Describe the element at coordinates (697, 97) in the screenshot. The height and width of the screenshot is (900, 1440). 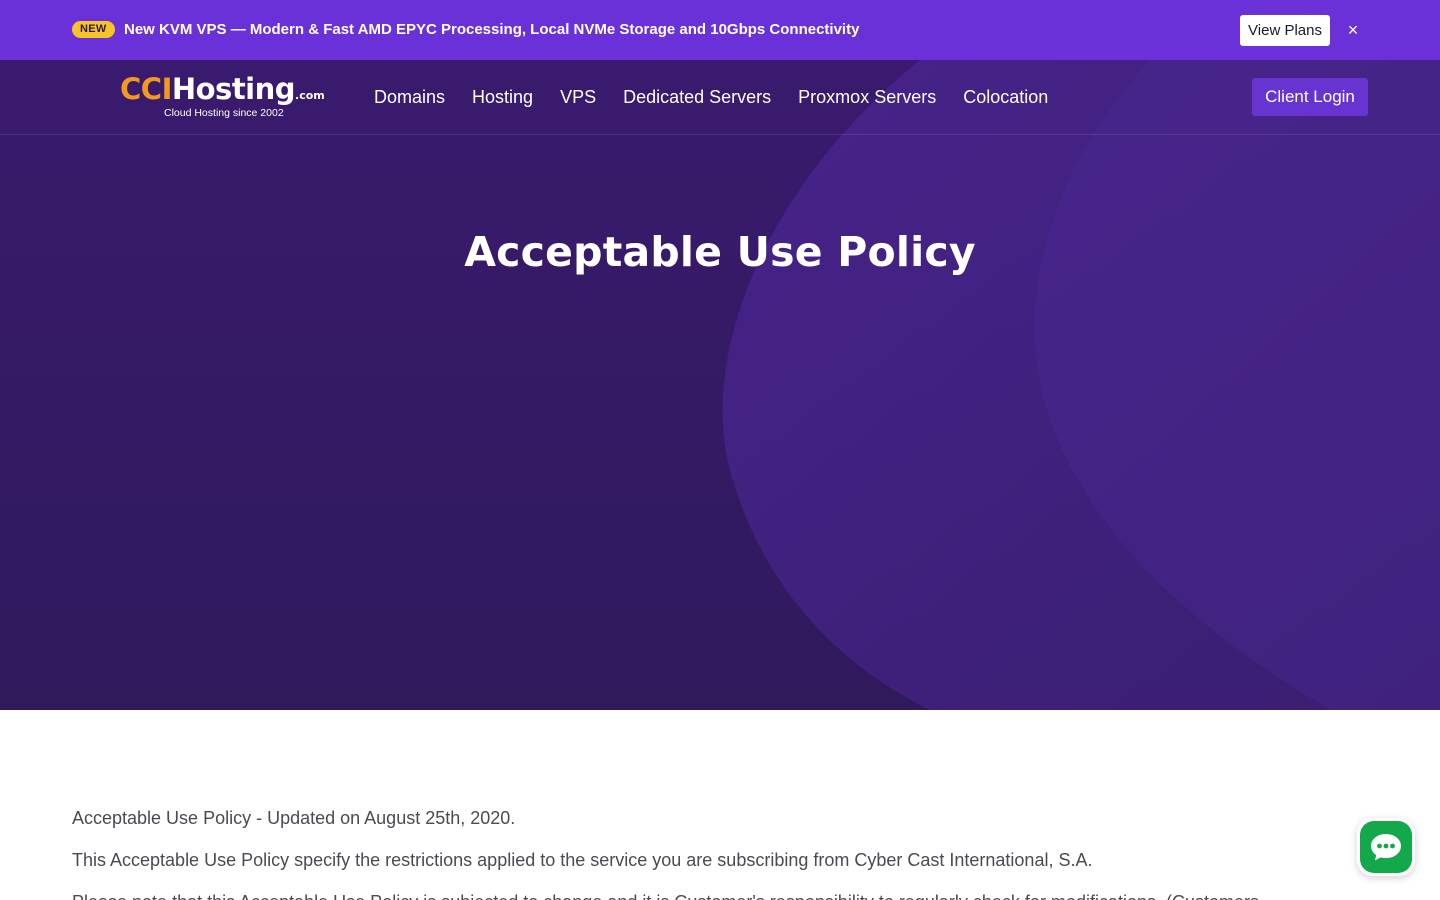
I see `nav-item-dedicated-servers: Dedicated Servers` at that location.